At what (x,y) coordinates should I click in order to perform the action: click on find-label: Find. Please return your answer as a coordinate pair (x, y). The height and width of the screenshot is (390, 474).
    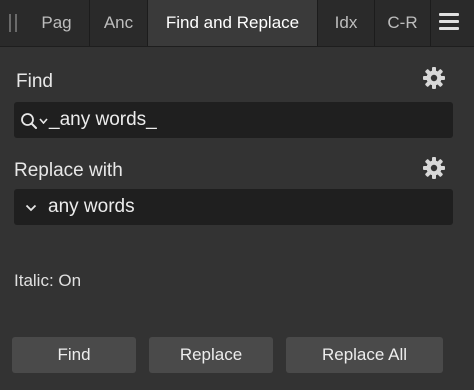
    Looking at the image, I should click on (34, 81).